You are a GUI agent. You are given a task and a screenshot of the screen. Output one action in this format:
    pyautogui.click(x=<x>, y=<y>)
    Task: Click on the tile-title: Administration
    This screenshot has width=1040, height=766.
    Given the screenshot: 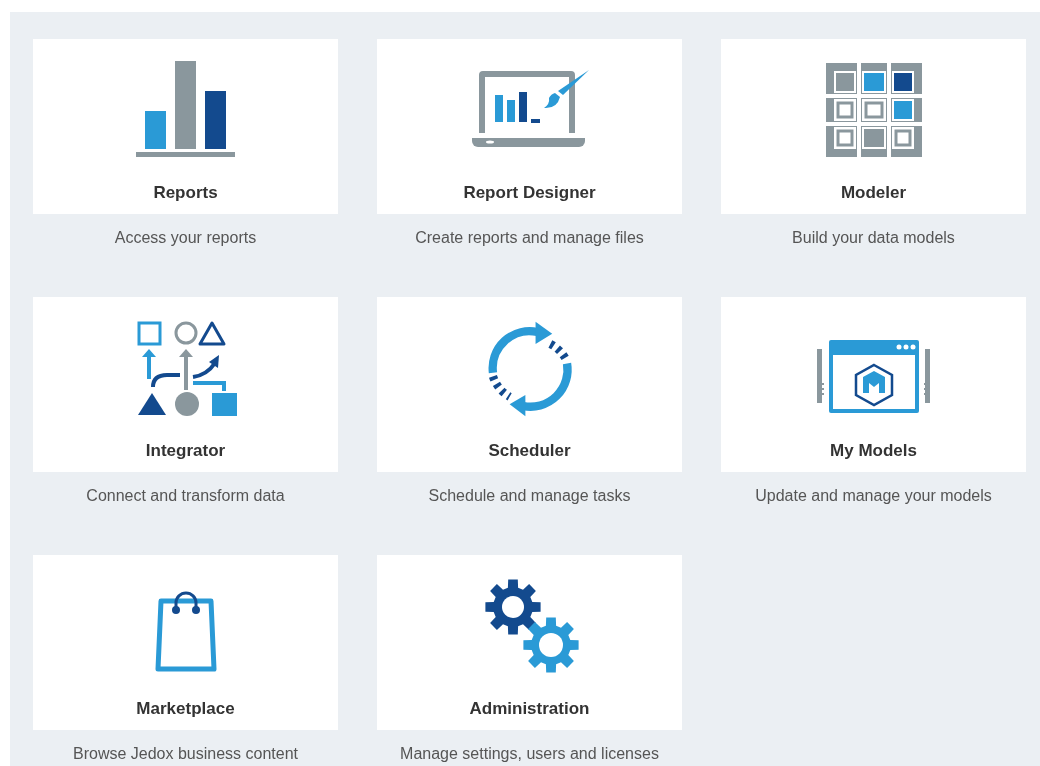 What is the action you would take?
    pyautogui.click(x=529, y=709)
    